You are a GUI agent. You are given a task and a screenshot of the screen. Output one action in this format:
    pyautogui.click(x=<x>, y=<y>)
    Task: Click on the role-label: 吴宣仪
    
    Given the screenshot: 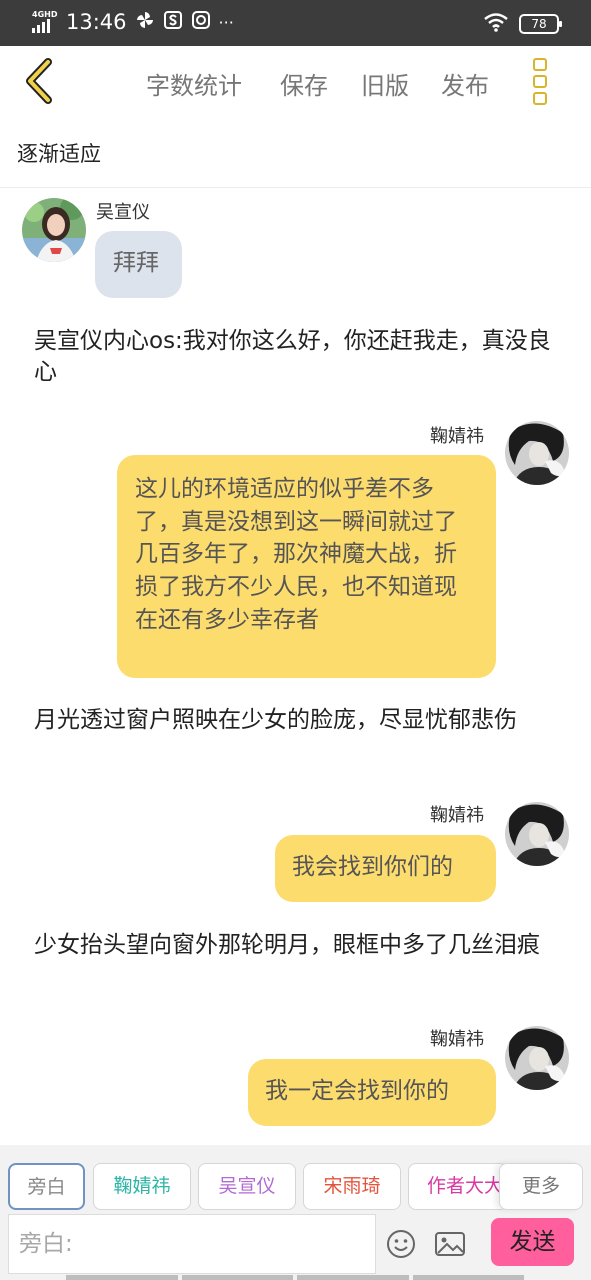 What is the action you would take?
    pyautogui.click(x=247, y=1186)
    